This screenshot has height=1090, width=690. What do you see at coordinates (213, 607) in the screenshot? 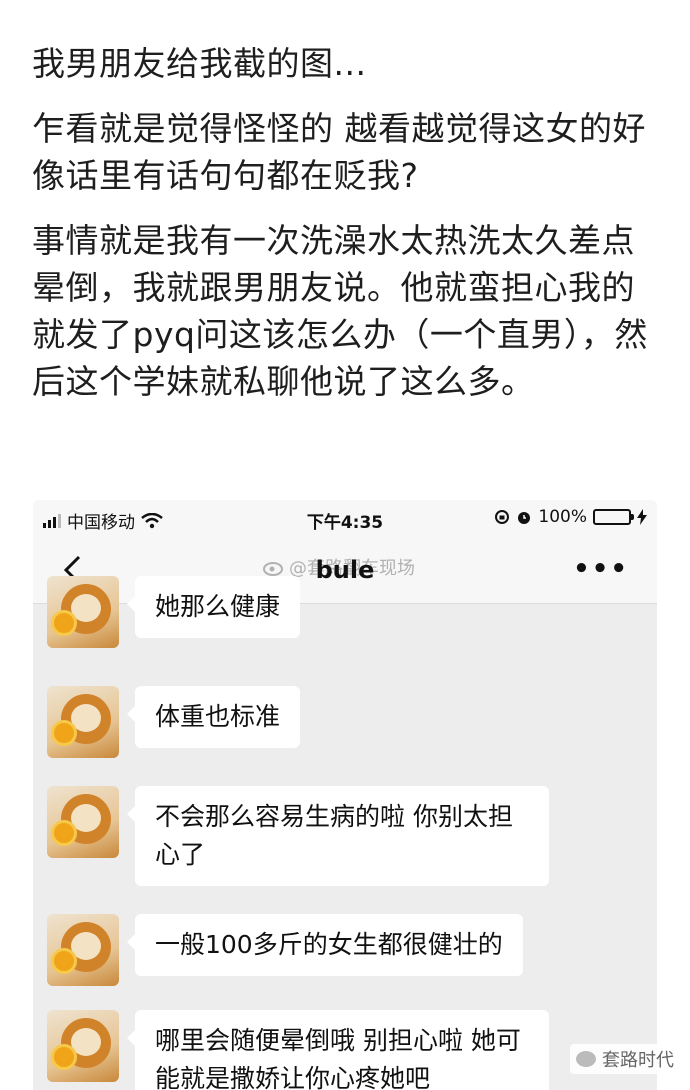
I see `message-bubble: 她那么健康` at bounding box center [213, 607].